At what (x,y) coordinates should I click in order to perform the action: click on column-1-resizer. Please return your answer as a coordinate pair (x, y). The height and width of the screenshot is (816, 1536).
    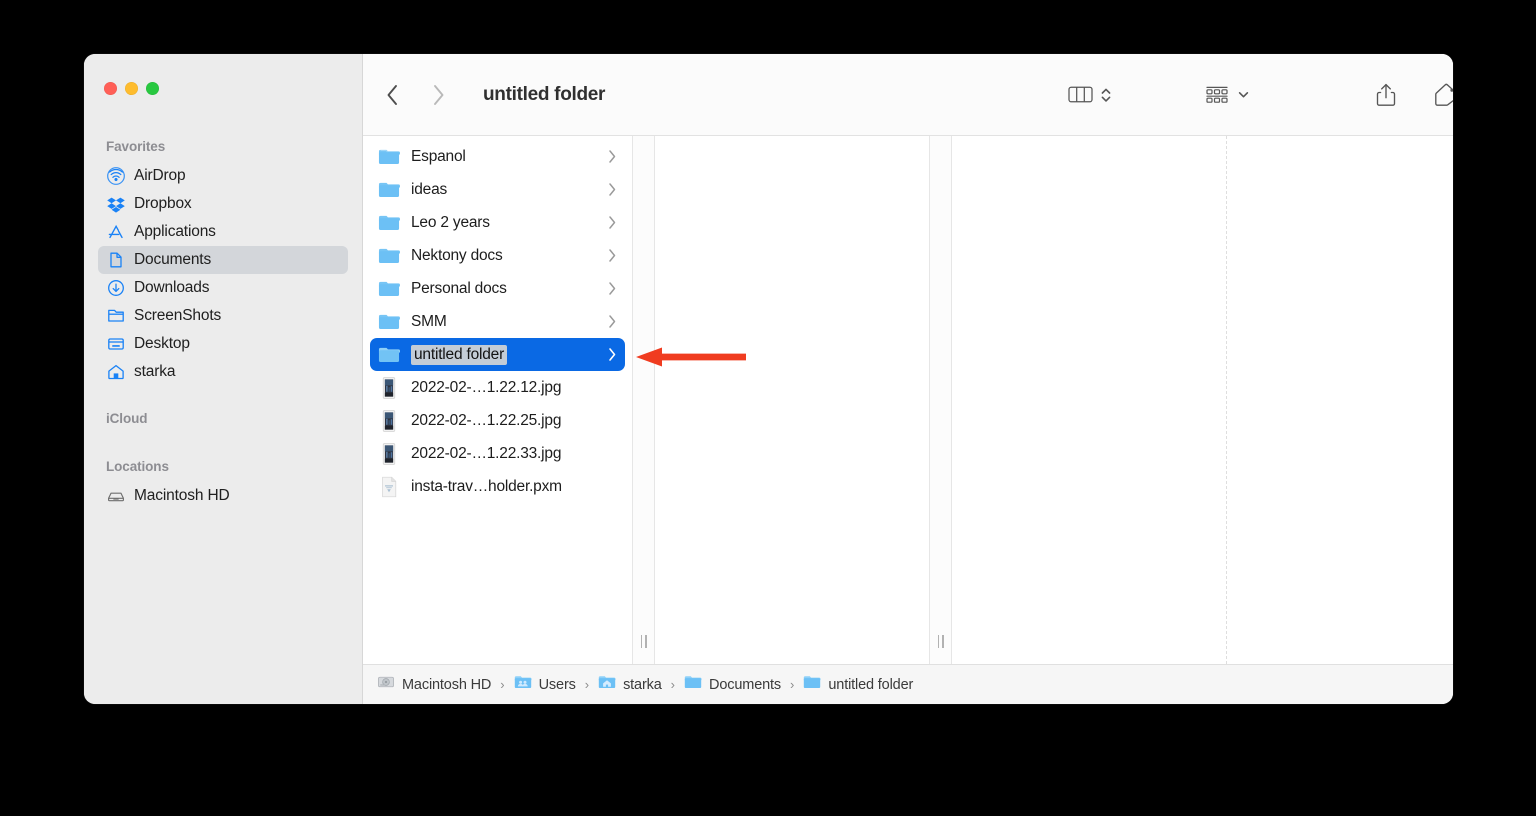
    Looking at the image, I should click on (643, 400).